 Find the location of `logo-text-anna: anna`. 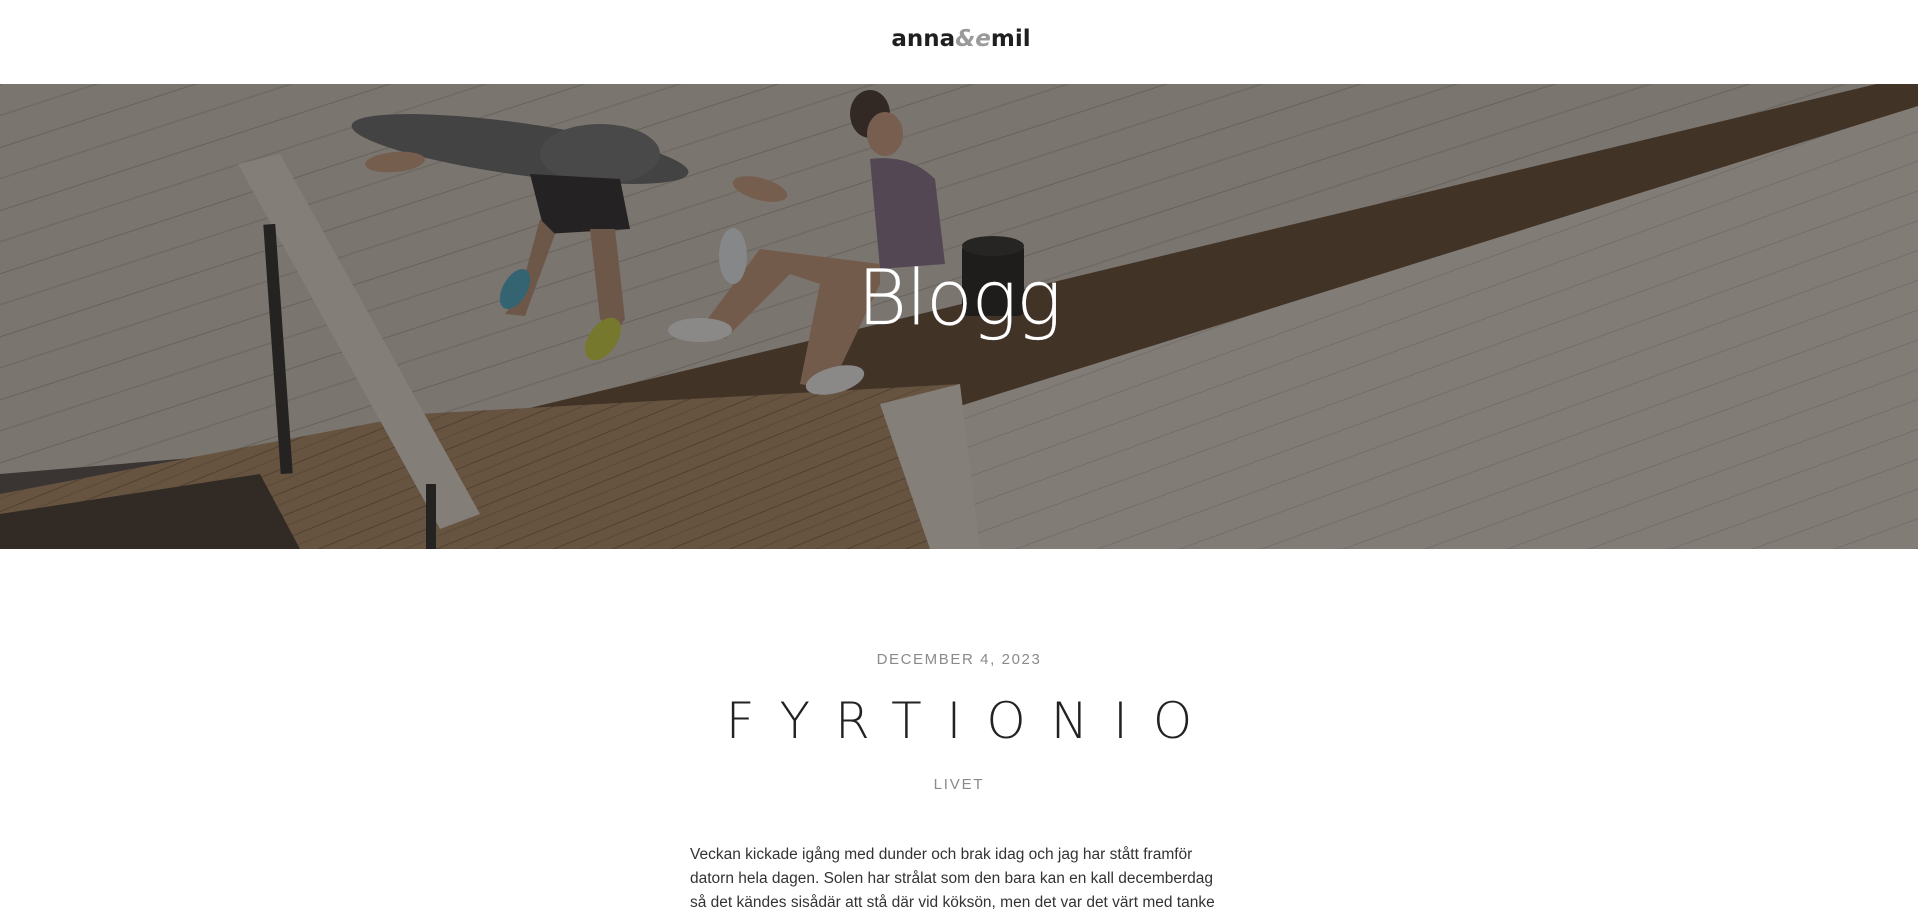

logo-text-anna: anna is located at coordinates (923, 38).